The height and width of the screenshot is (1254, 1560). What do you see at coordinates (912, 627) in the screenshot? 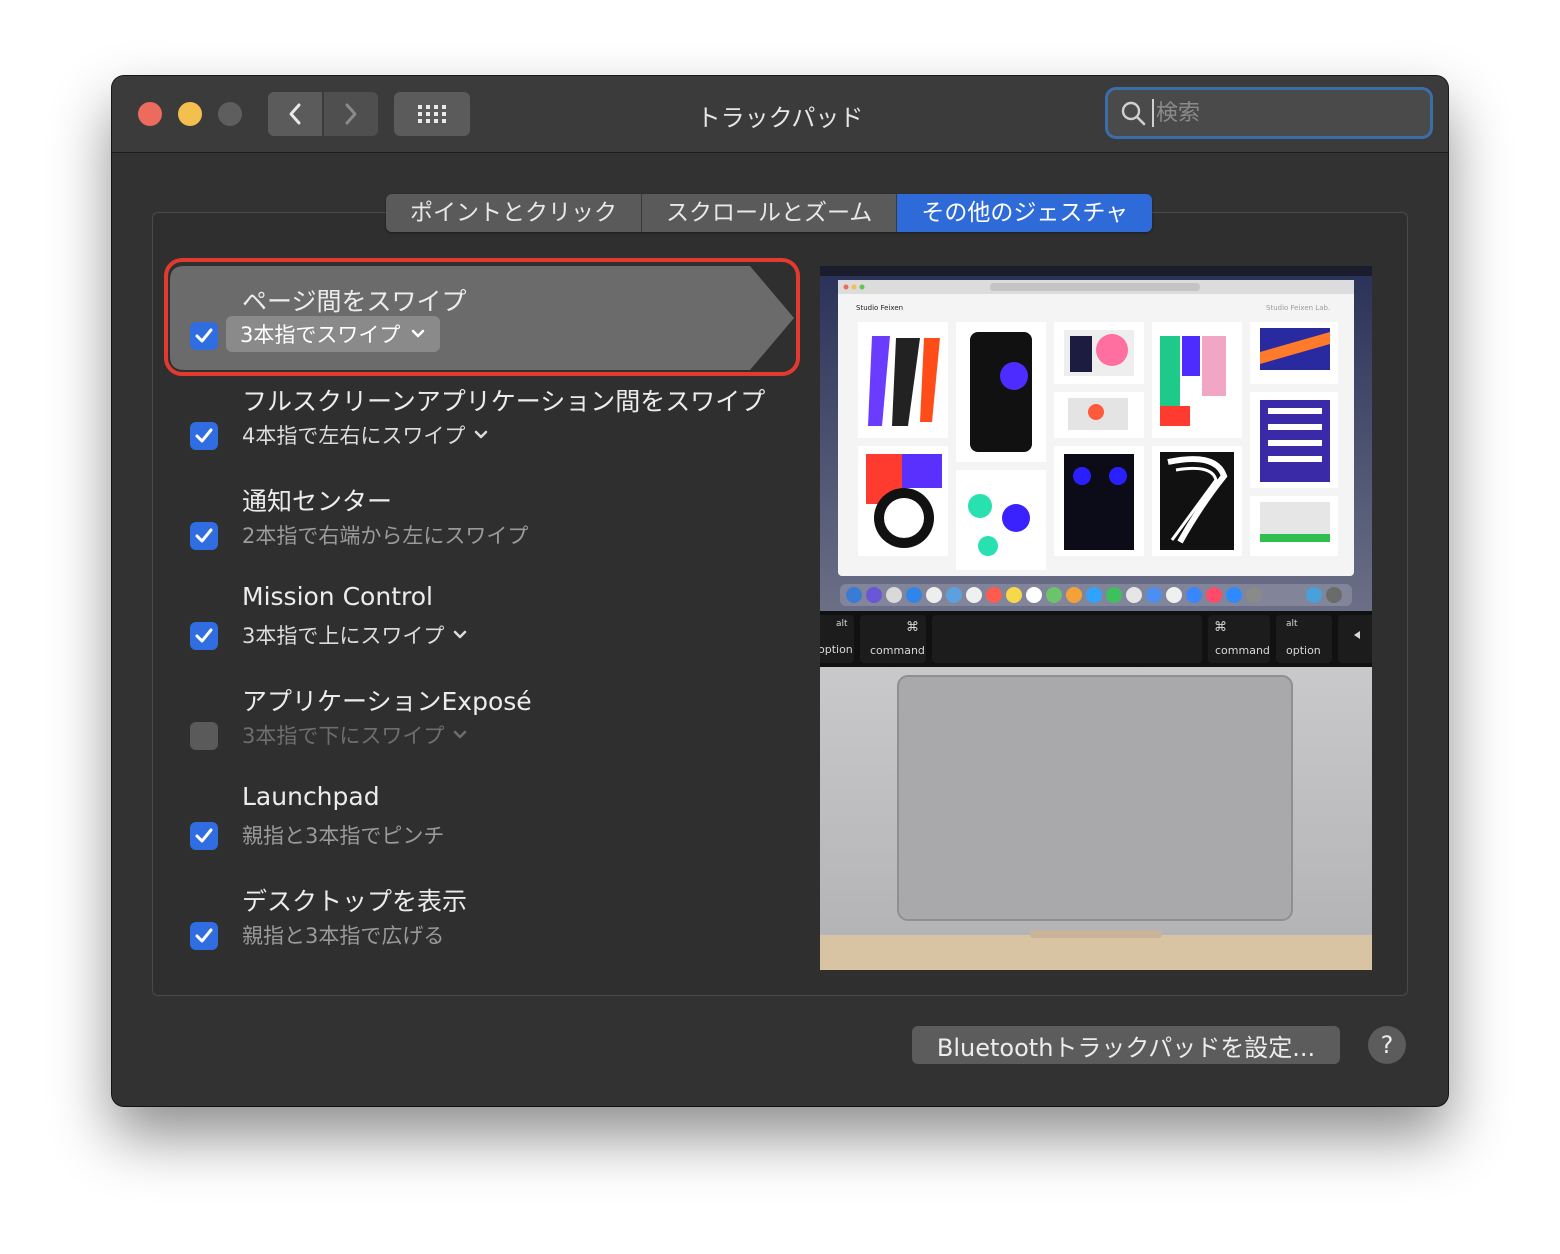
I see `key-command-symbol-left: ⌘` at bounding box center [912, 627].